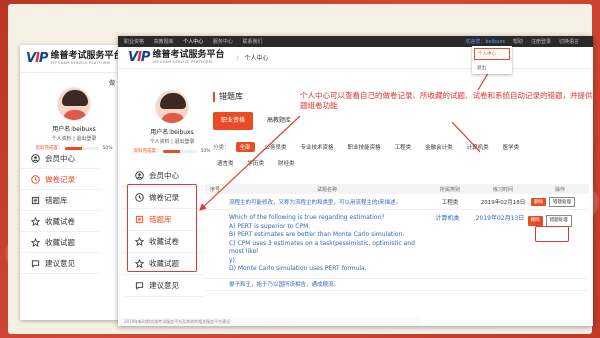 The width and height of the screenshot is (600, 338). What do you see at coordinates (74, 129) in the screenshot?
I see `username: 用户名:beibuxs` at bounding box center [74, 129].